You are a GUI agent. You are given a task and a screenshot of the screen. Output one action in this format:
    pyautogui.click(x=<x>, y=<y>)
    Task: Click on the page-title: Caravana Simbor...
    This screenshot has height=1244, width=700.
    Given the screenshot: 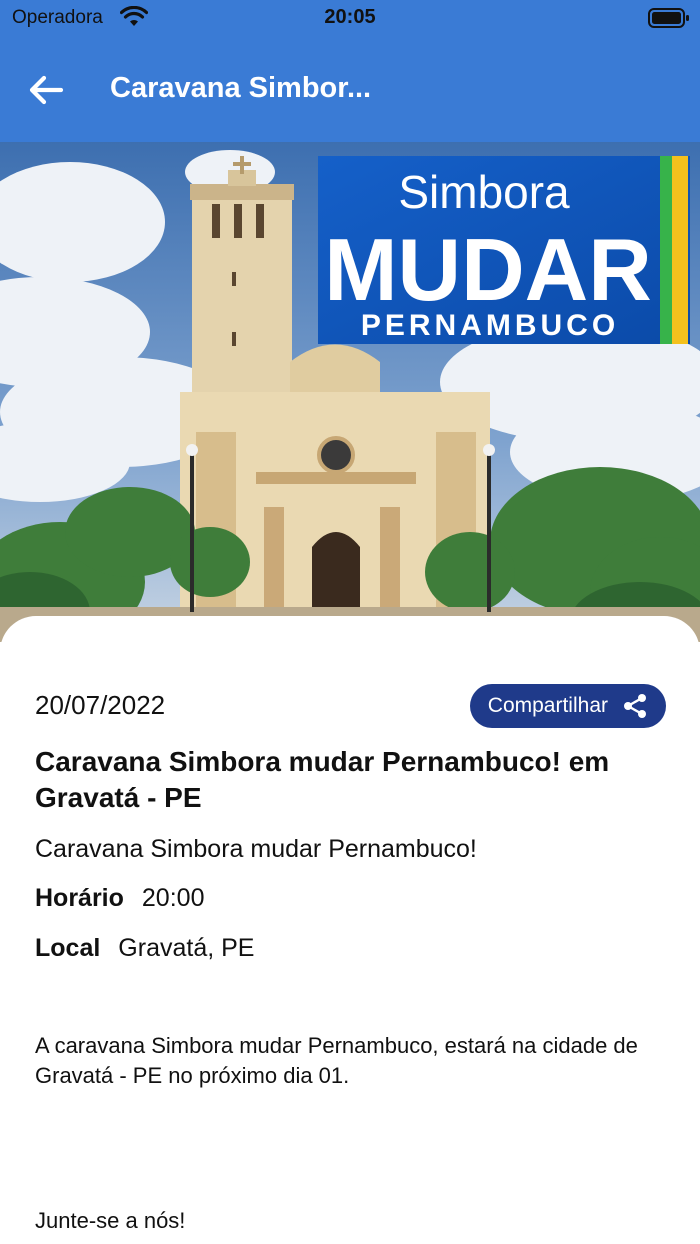 What is the action you would take?
    pyautogui.click(x=241, y=88)
    